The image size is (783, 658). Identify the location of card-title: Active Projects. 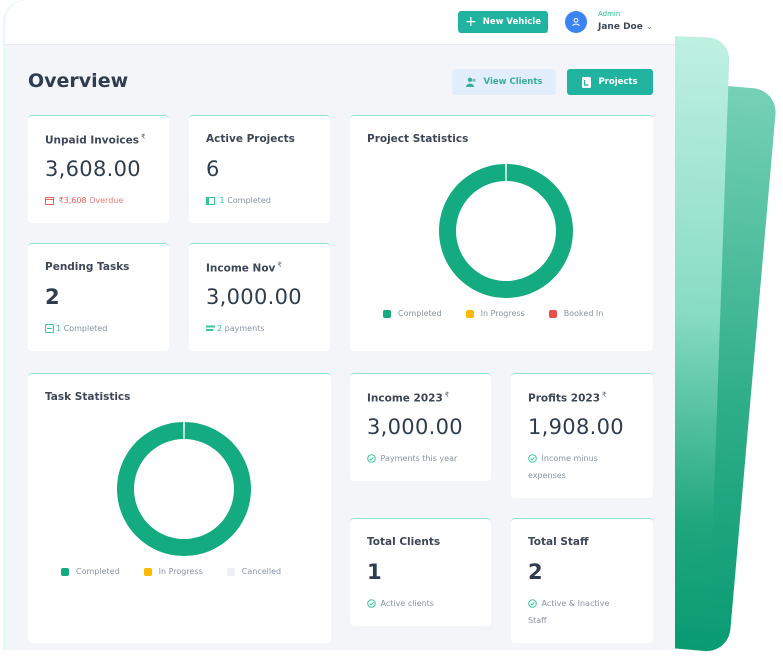
(250, 139).